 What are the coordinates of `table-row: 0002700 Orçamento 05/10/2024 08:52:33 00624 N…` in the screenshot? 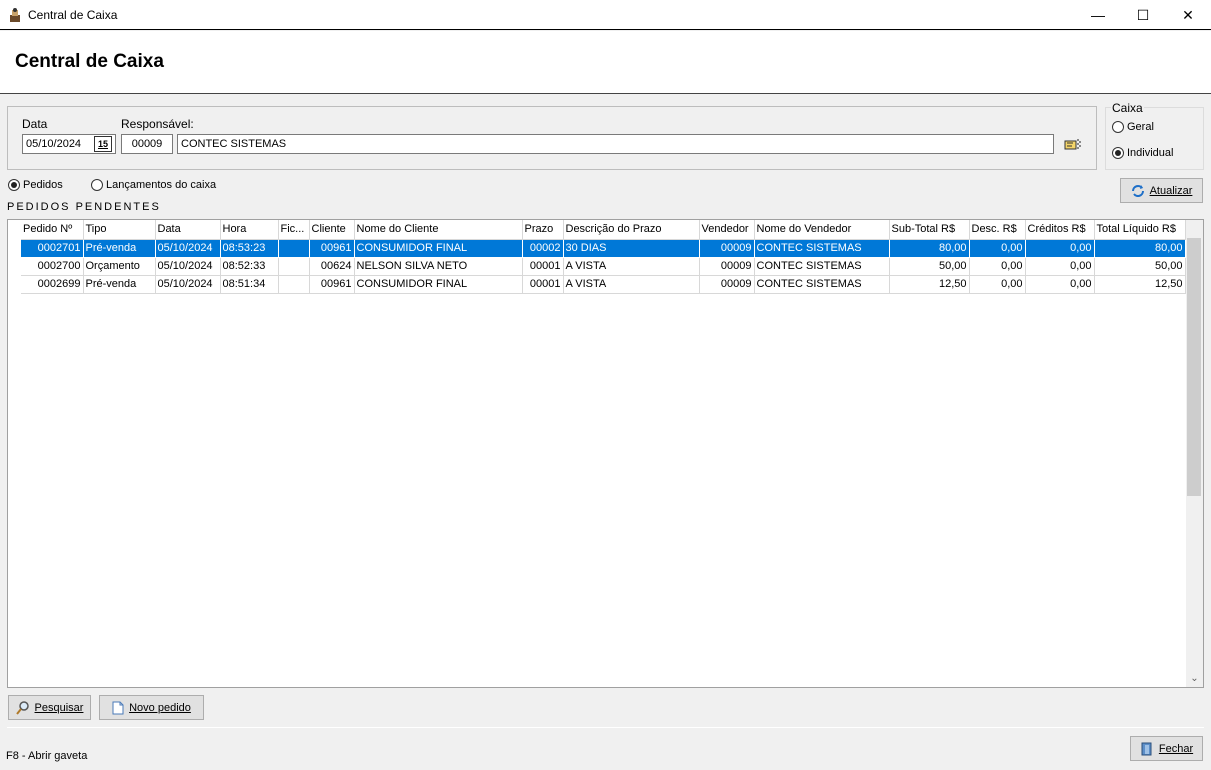 It's located at (603, 266).